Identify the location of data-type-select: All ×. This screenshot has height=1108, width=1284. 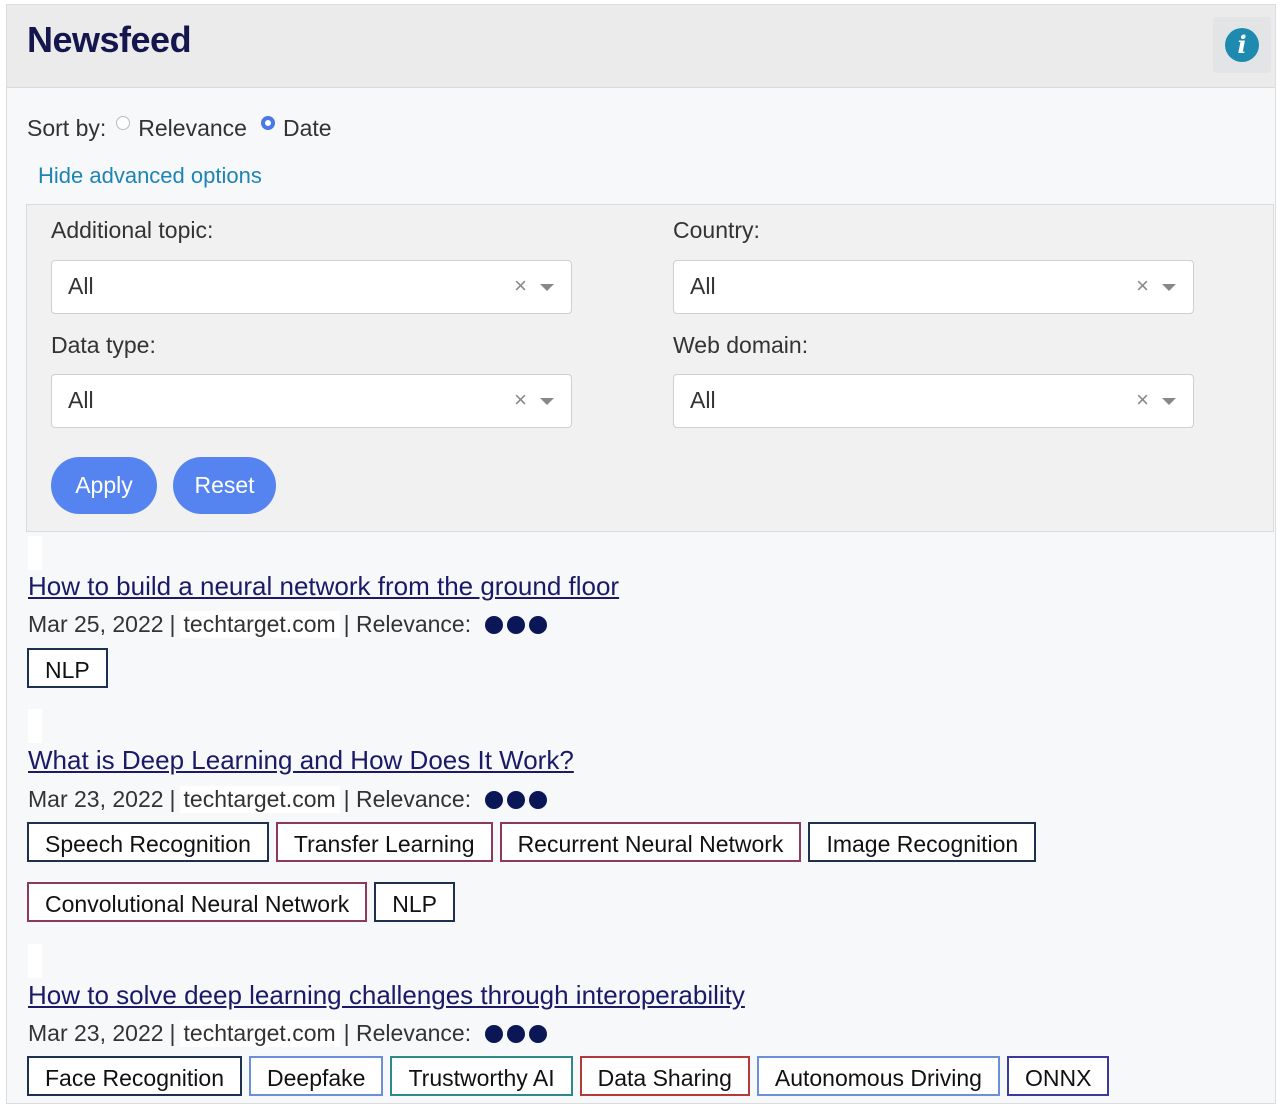
(311, 401).